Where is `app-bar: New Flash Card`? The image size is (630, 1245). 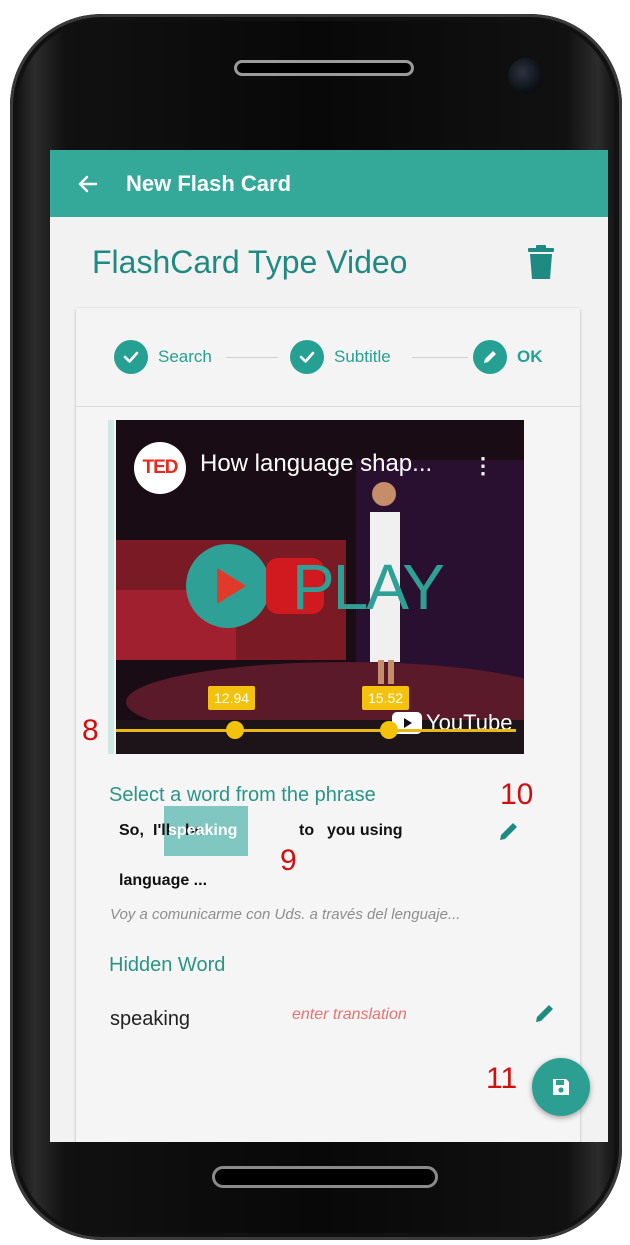
app-bar: New Flash Card is located at coordinates (329, 183).